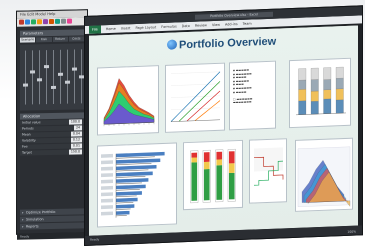 The image size is (365, 251). Describe the element at coordinates (351, 232) in the screenshot. I see `zoom-level: 100%` at that location.